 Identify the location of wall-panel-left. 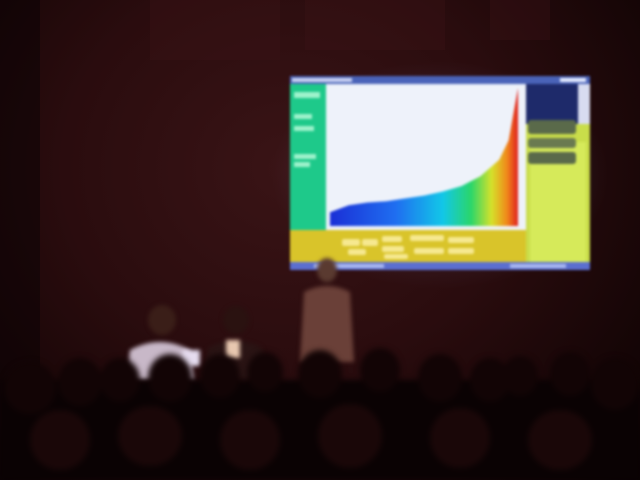
(215, 30).